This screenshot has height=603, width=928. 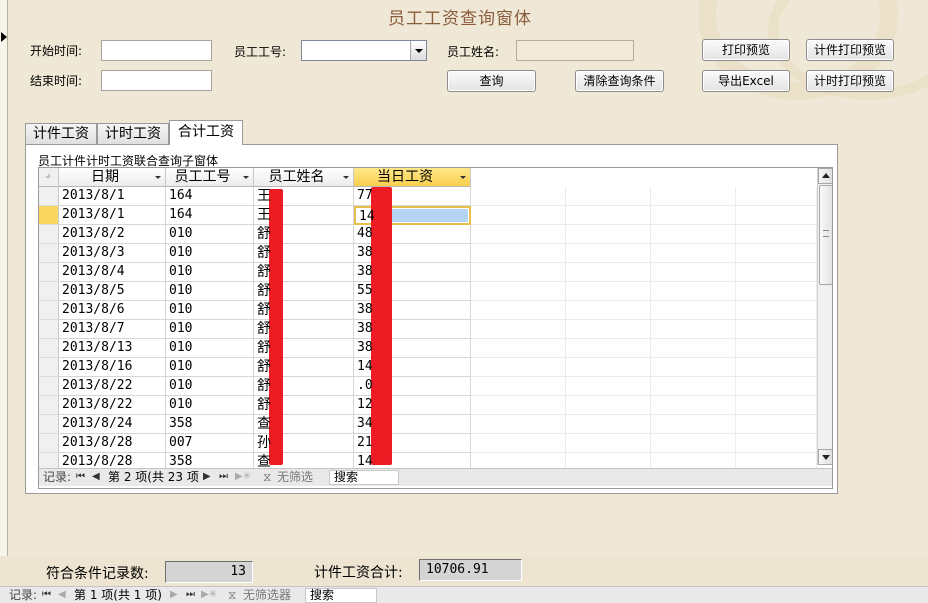 I want to click on cell-date: 2013/8/2, so click(x=112, y=234).